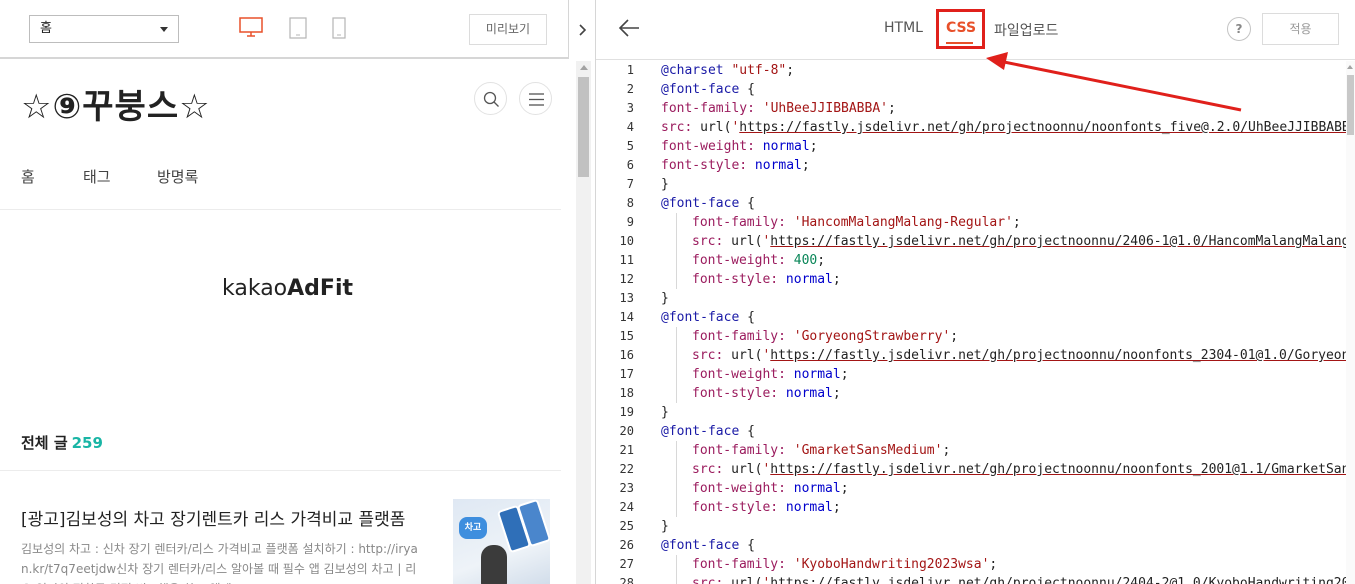 The width and height of the screenshot is (1355, 584). I want to click on person-image, so click(494, 564).